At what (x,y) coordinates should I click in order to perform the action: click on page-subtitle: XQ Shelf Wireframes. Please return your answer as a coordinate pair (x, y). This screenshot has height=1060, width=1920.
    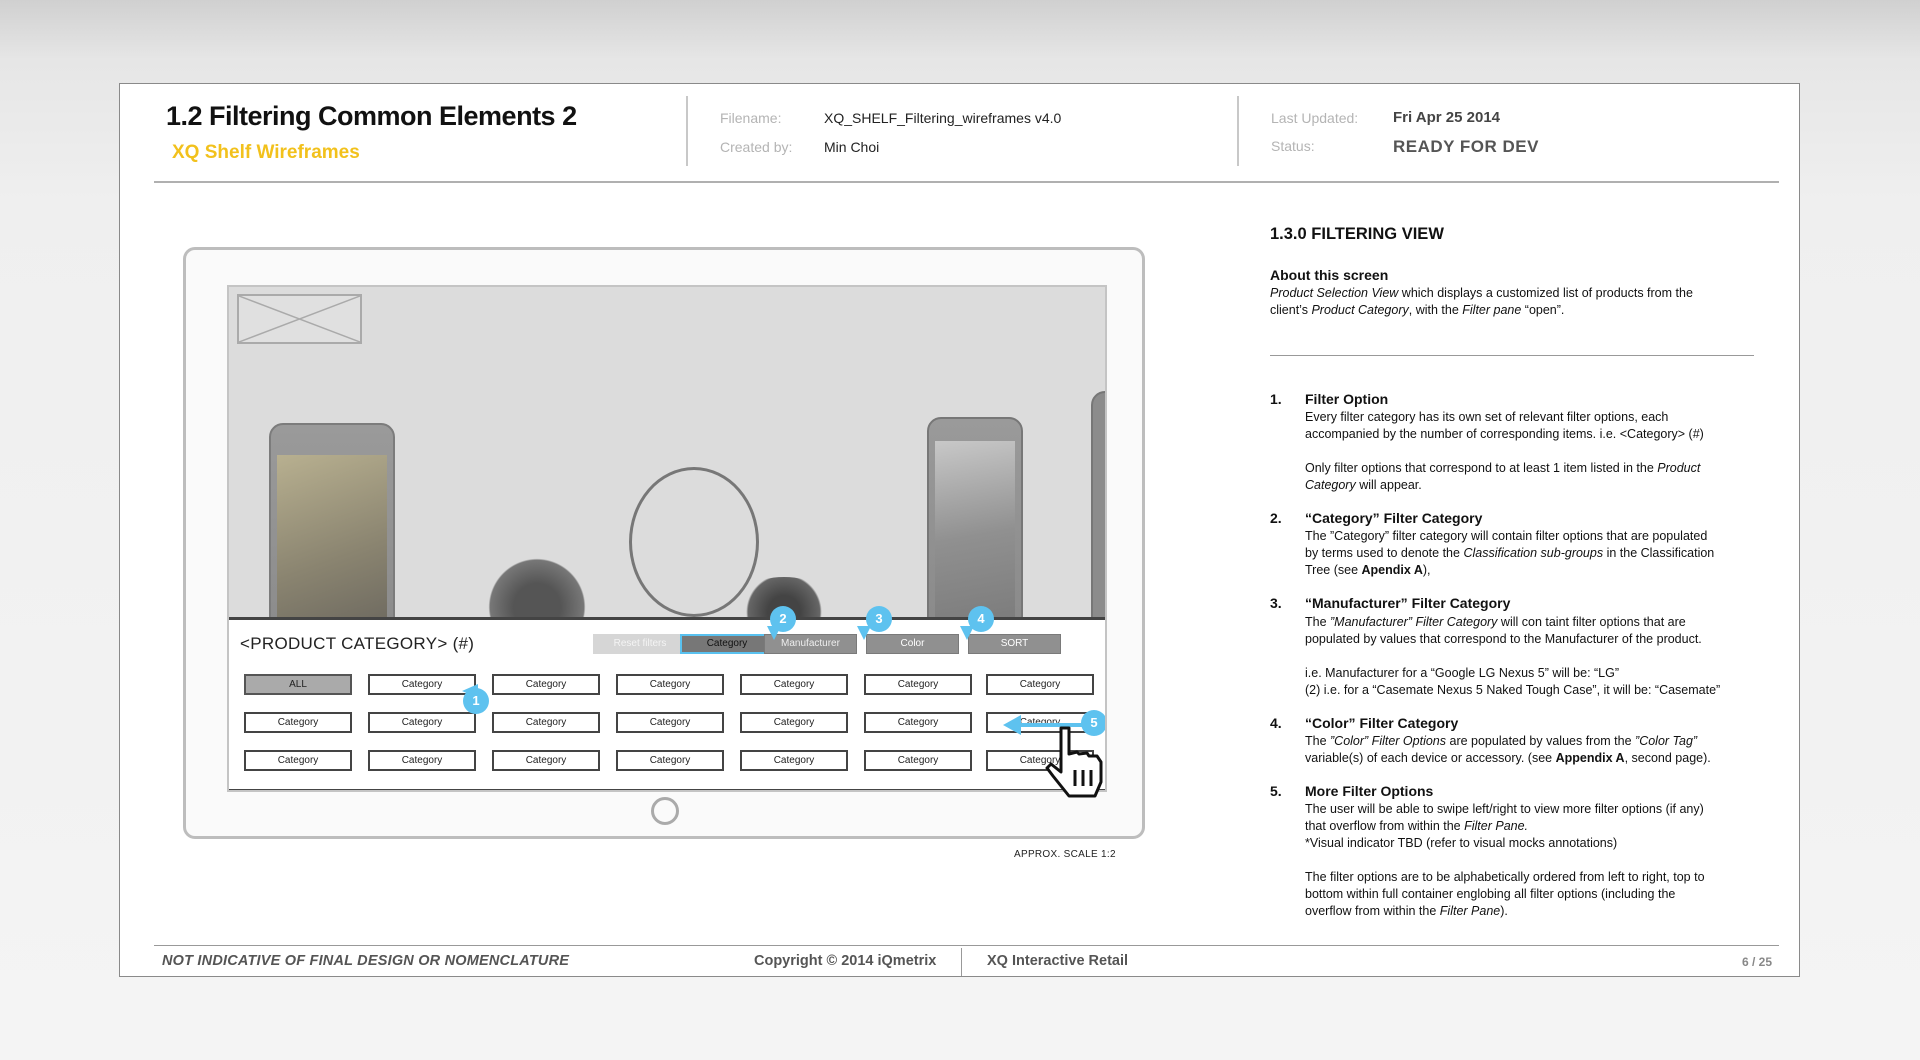
    Looking at the image, I should click on (266, 152).